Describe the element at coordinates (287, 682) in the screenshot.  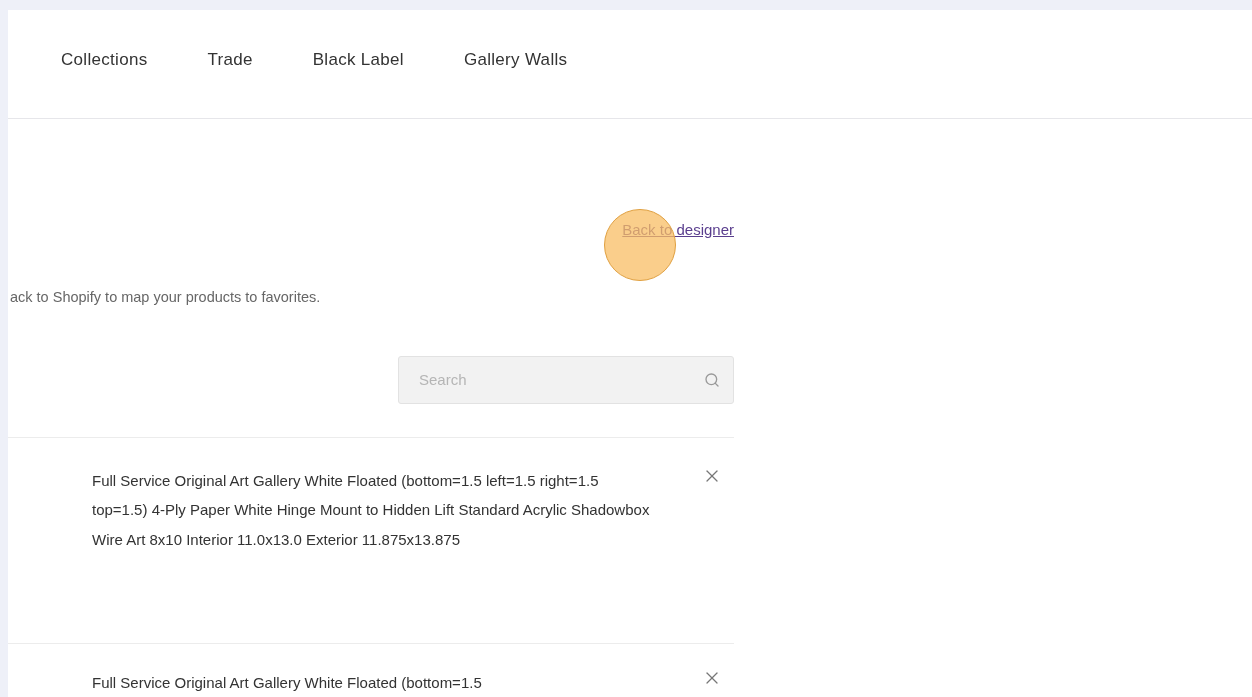
I see `product-name: Full Service Original Art Gallery White Floated (bottom=1.5` at that location.